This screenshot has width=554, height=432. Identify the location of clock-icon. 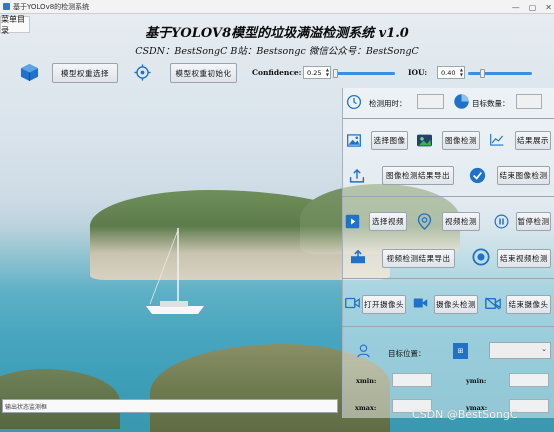
(354, 102).